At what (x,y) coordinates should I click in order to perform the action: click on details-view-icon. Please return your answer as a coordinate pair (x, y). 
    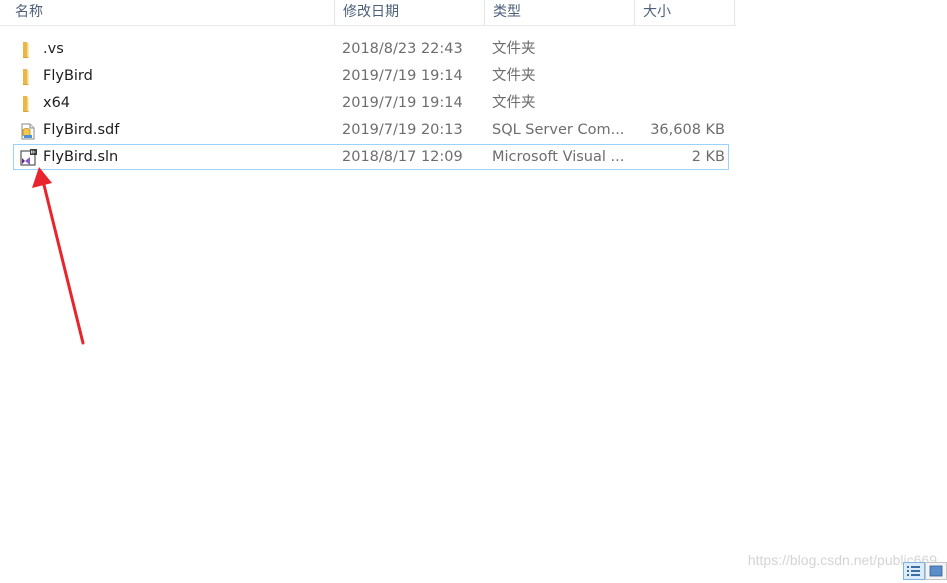
    Looking at the image, I should click on (913, 571).